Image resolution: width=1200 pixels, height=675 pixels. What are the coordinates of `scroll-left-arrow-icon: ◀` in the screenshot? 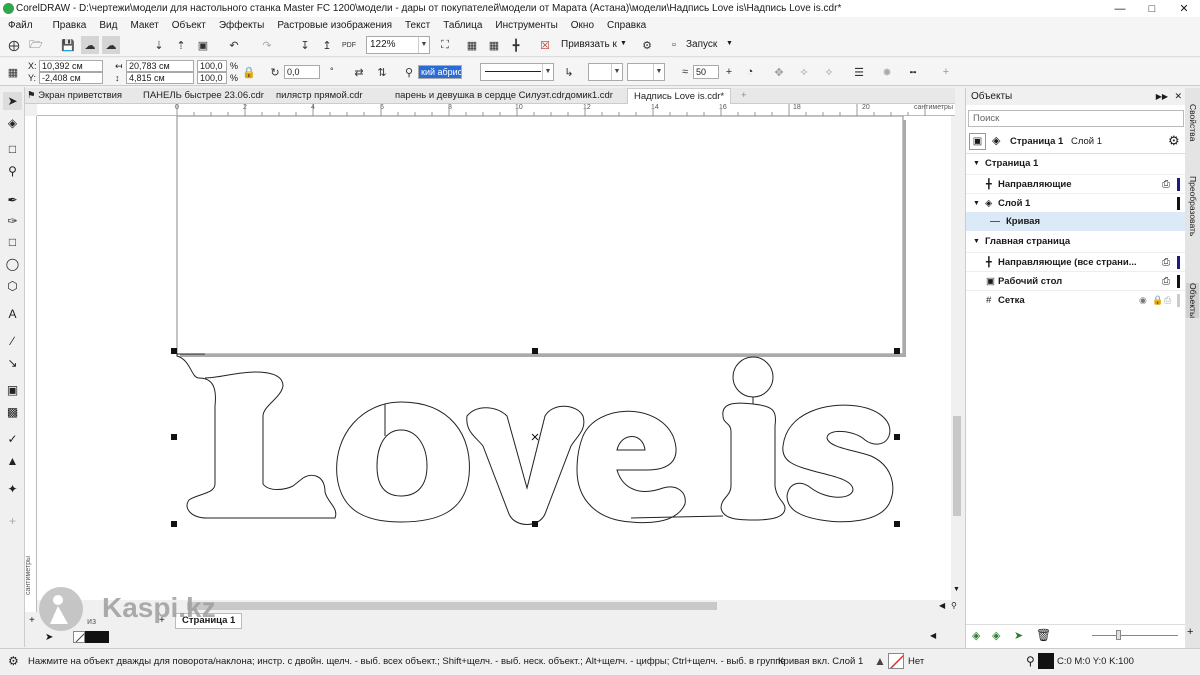 It's located at (942, 605).